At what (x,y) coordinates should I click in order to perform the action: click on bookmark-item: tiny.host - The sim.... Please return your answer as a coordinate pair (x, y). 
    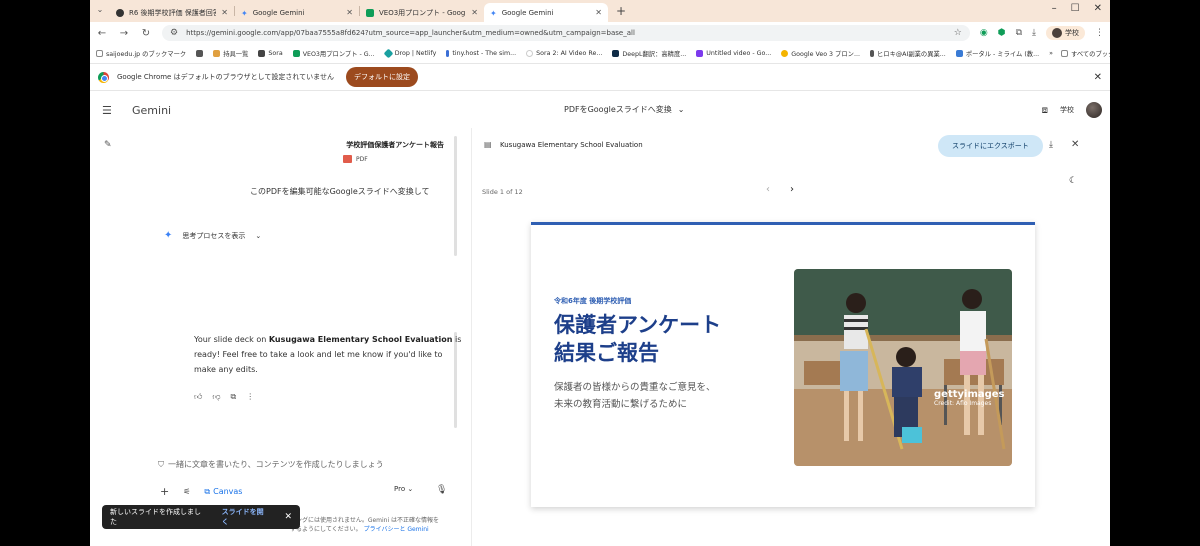
    Looking at the image, I should click on (481, 53).